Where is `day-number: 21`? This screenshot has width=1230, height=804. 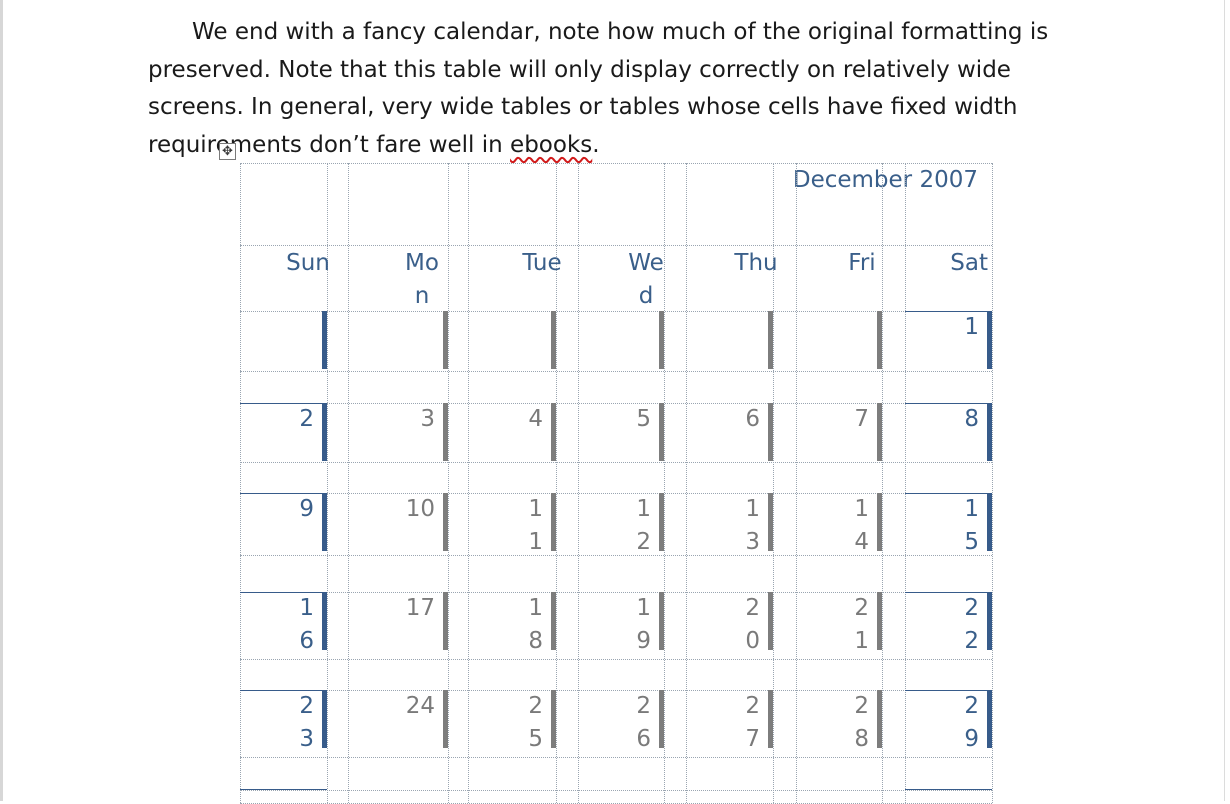
day-number: 21 is located at coordinates (861, 624).